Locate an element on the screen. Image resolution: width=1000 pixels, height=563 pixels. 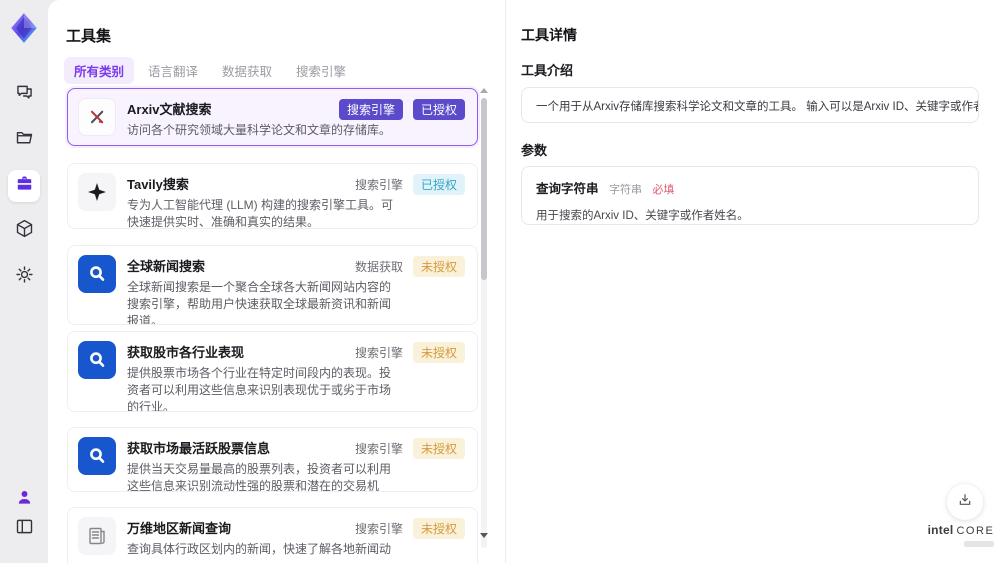
parameter-card: 查询字符串 字符串 必填 用于搜索的Arxiv ID、关键字或作者姓名。 is located at coordinates (750, 195).